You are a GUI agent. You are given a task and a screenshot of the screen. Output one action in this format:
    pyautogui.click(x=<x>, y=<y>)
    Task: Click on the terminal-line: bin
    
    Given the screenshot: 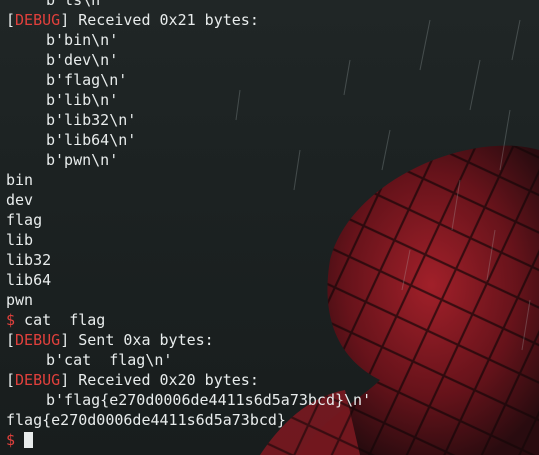 What is the action you would take?
    pyautogui.click(x=272, y=180)
    